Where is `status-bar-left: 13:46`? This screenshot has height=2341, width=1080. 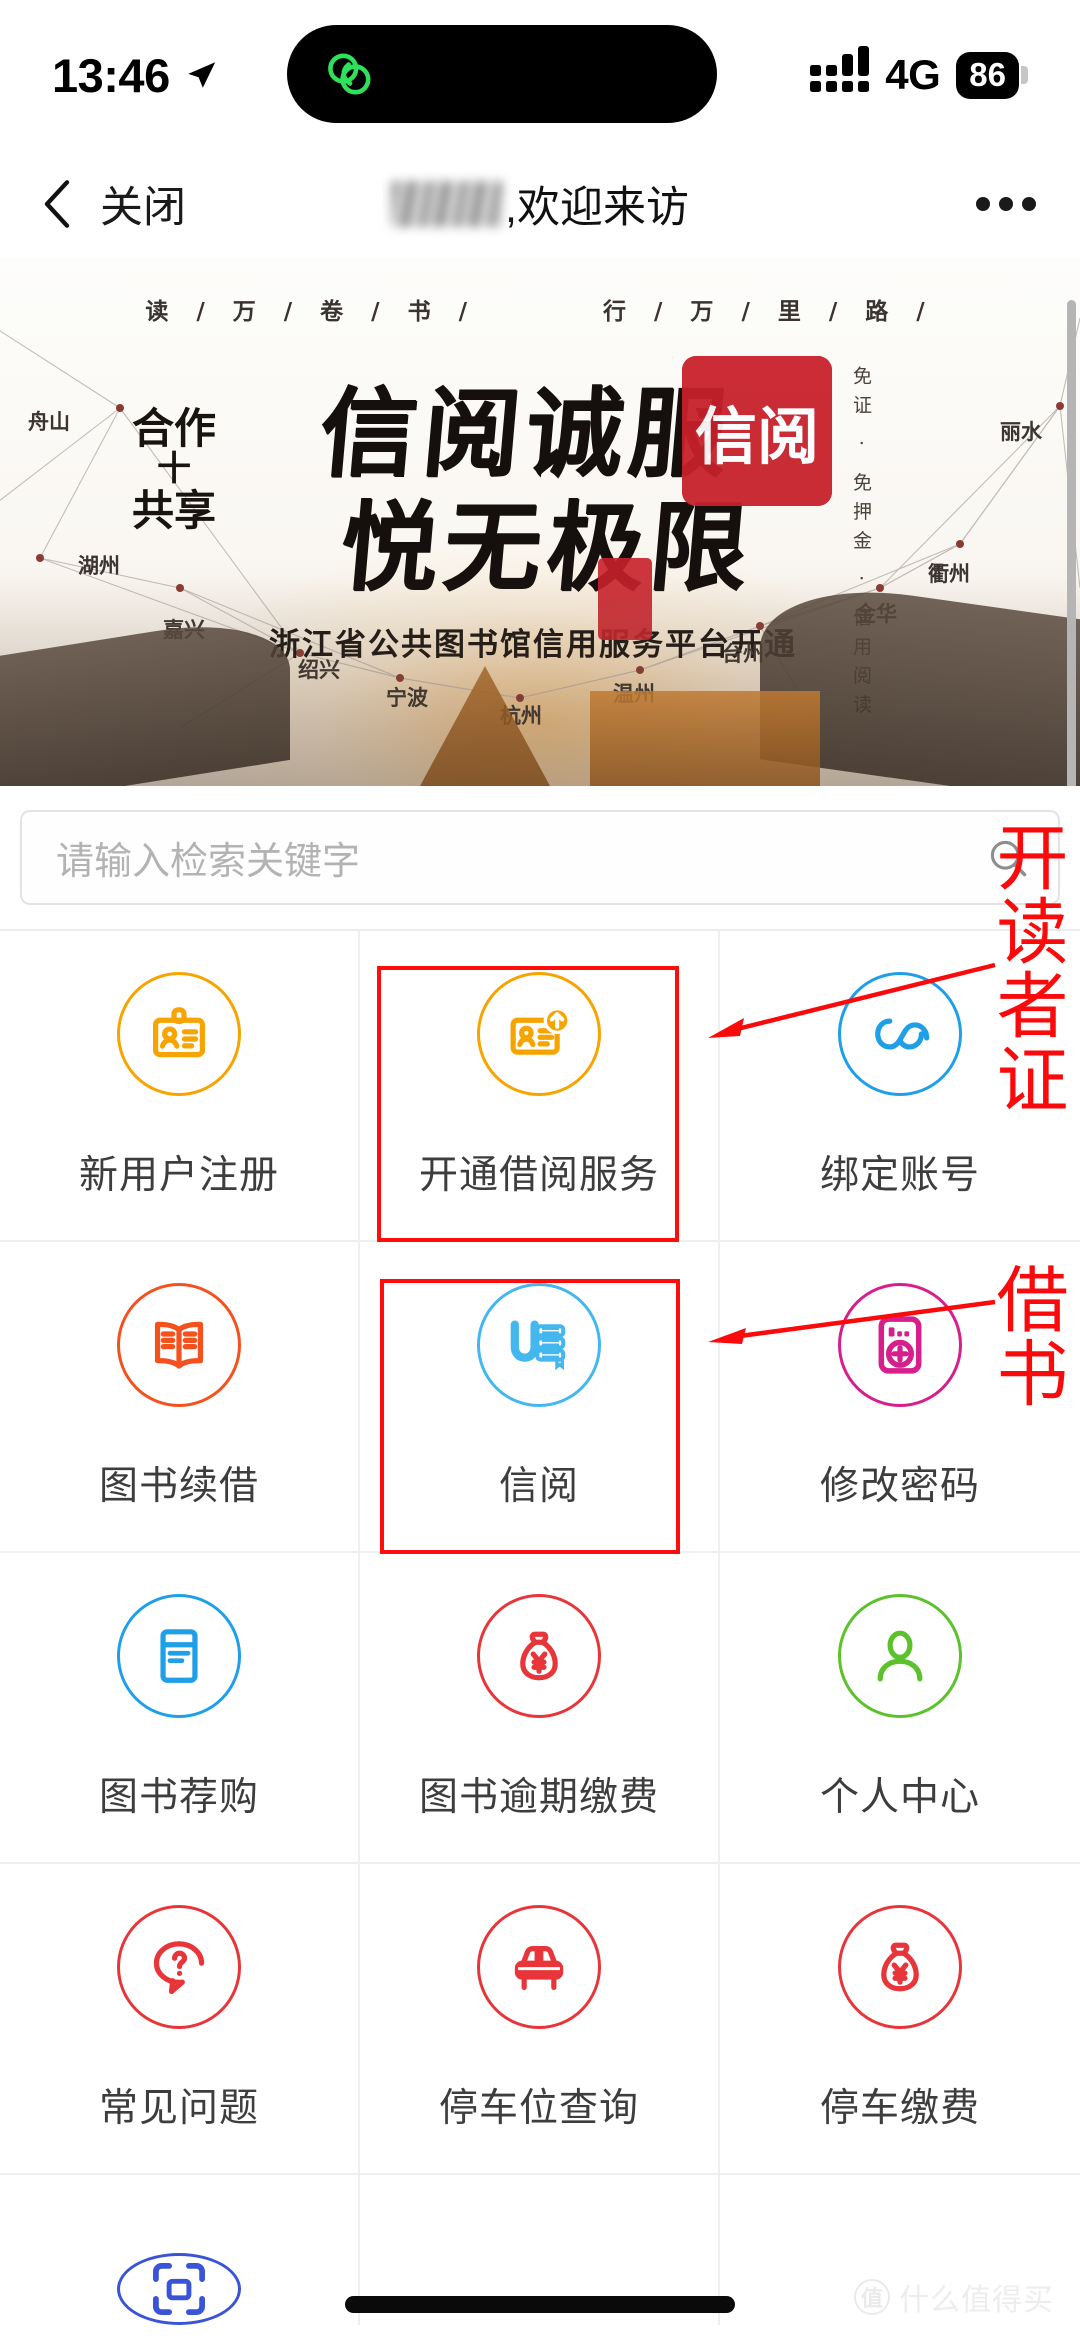
status-bar-left: 13:46 is located at coordinates (135, 75).